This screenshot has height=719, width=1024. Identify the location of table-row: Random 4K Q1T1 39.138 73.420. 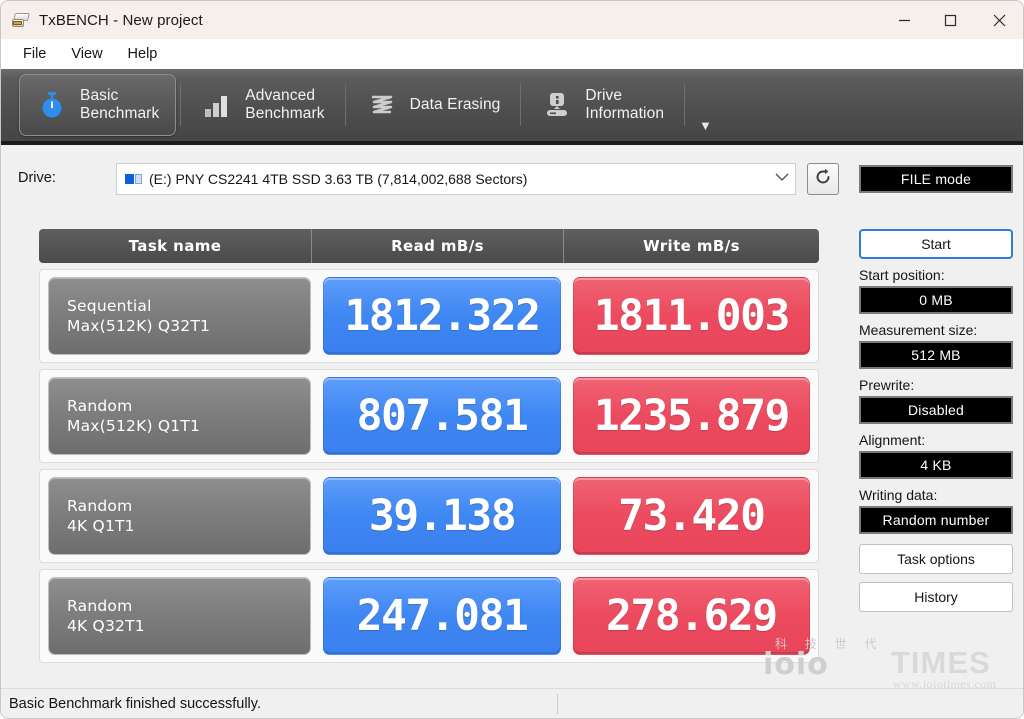
(429, 516).